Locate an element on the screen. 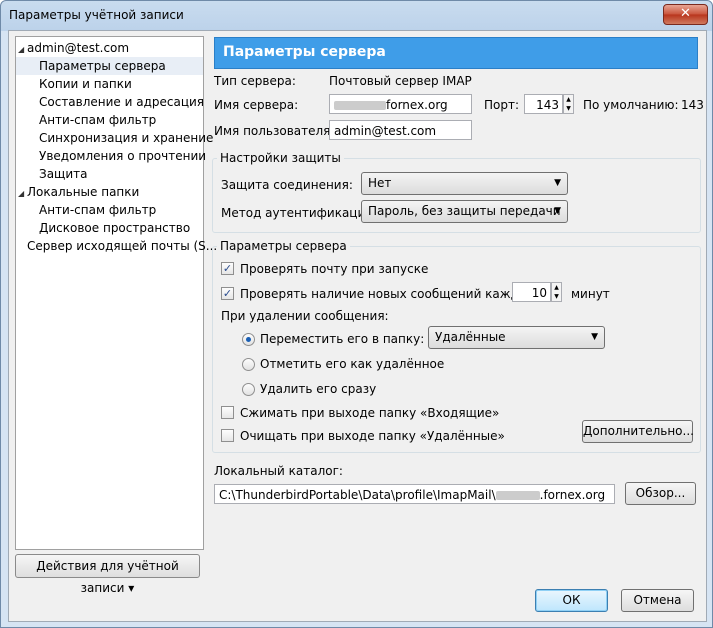  security-group-label: Настройки защиты is located at coordinates (280, 158).